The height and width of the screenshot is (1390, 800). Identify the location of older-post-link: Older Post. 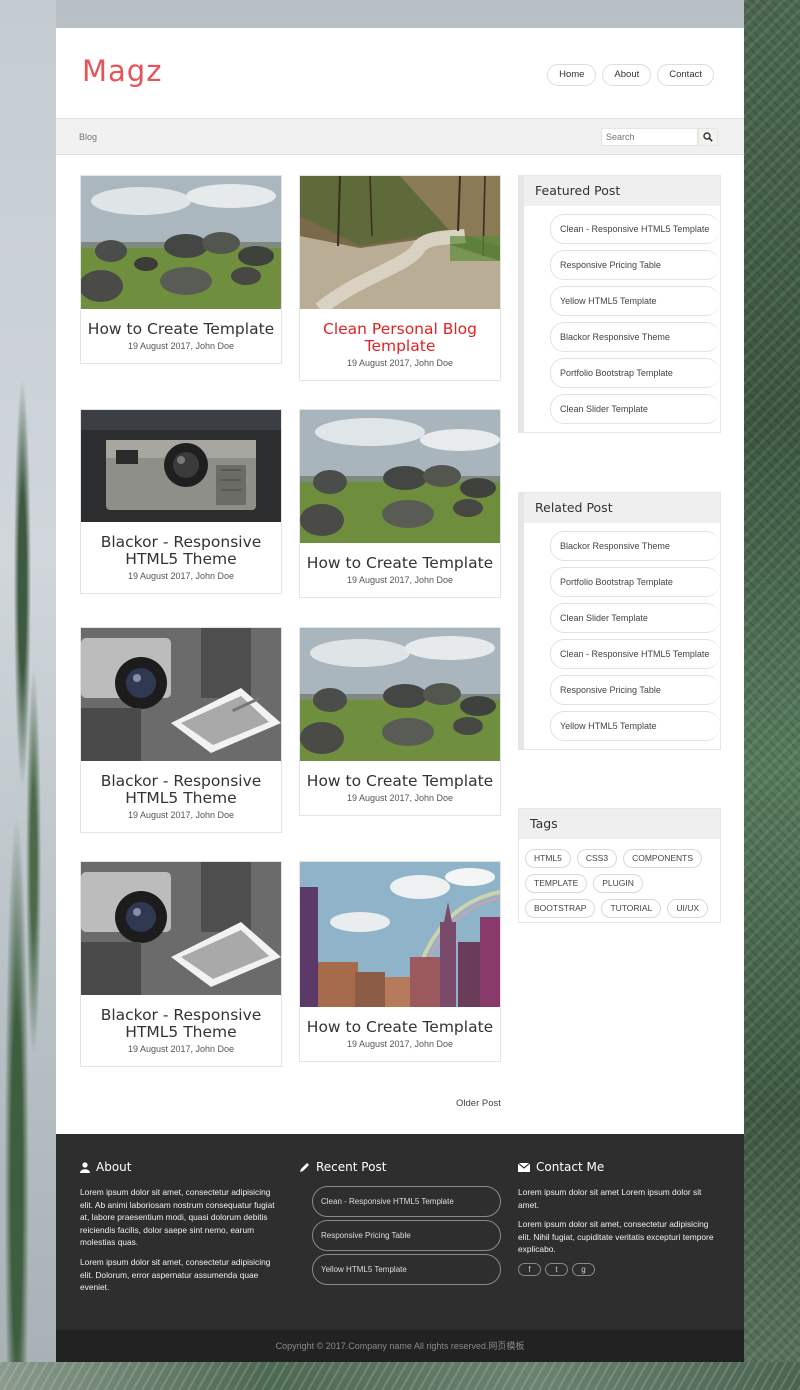
(478, 1103).